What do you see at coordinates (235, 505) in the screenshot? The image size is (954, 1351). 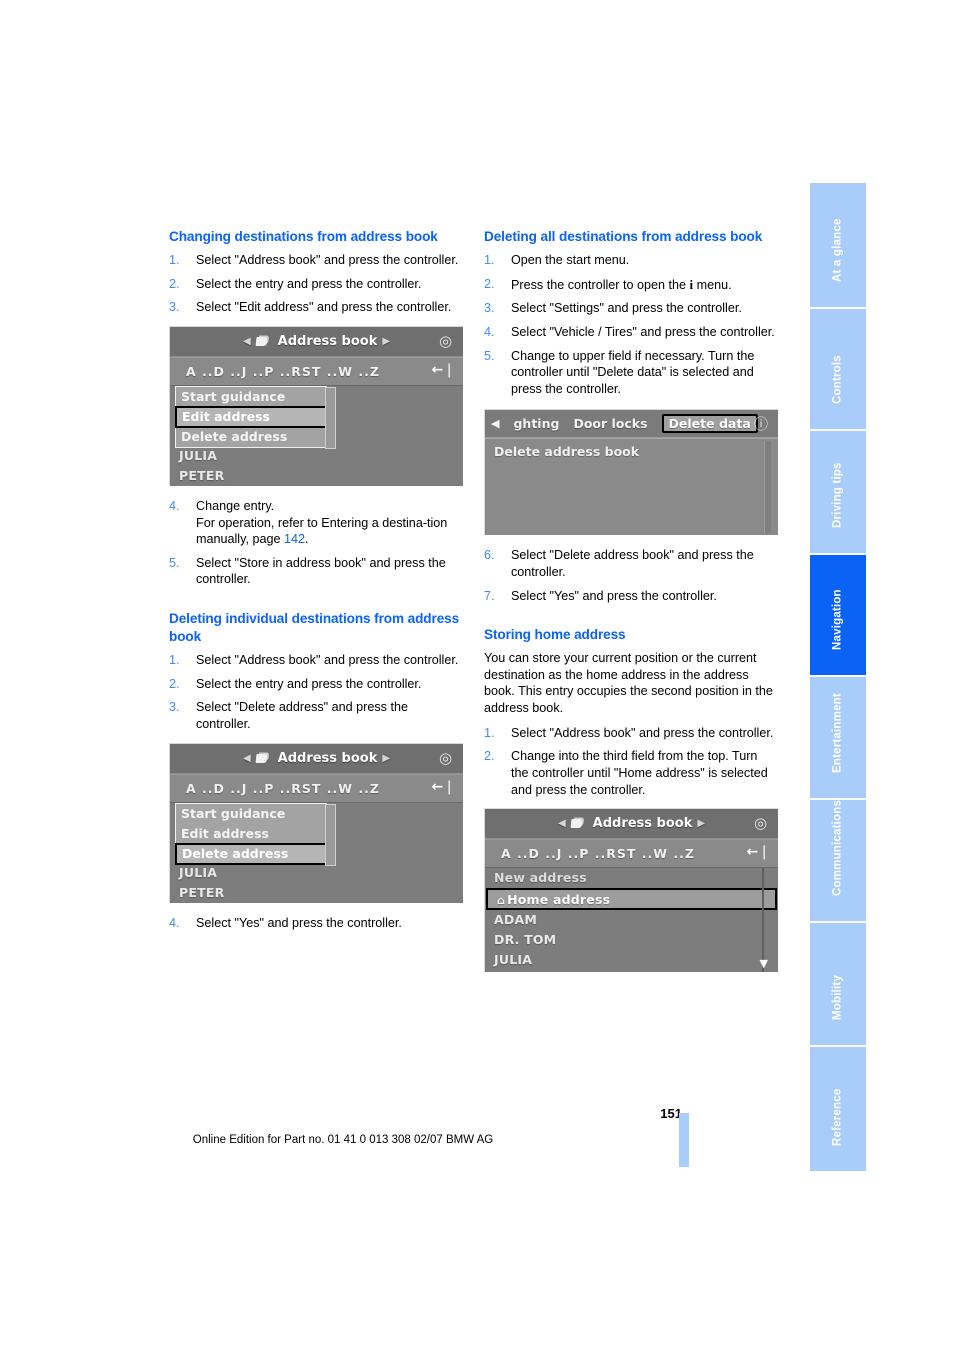 I see `step-text: Change entry.` at bounding box center [235, 505].